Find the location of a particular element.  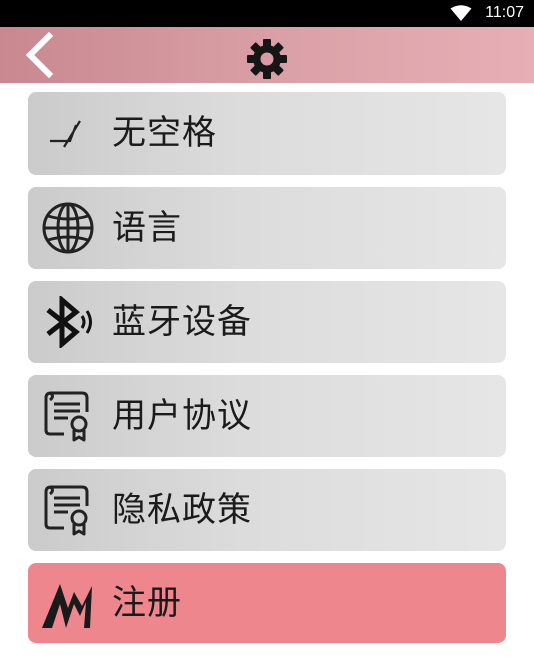

register-logo-icon is located at coordinates (67, 606).